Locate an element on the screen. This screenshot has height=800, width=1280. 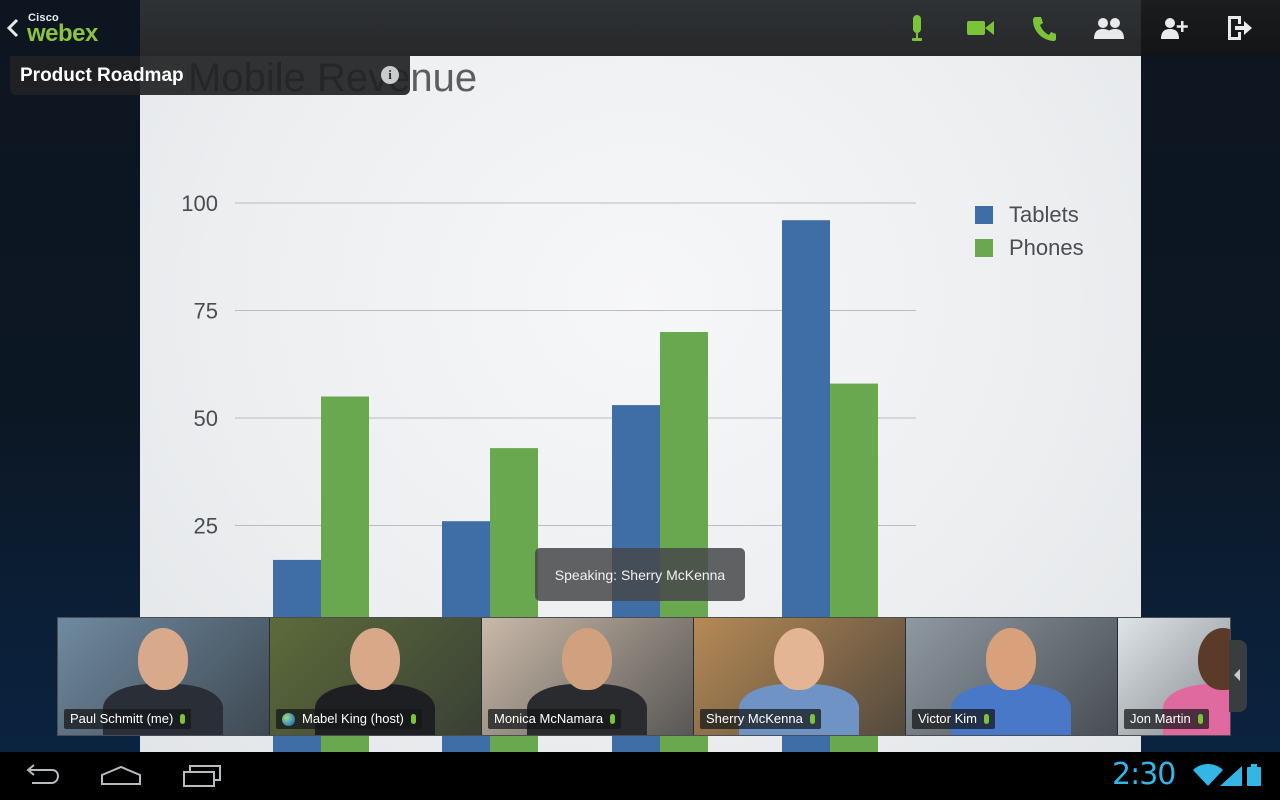
y-tick-label: 75 is located at coordinates (206, 311).